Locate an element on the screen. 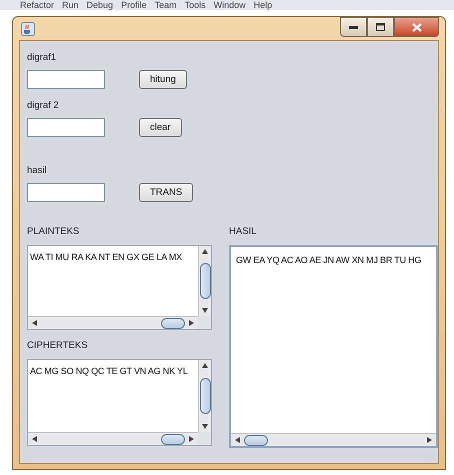 This screenshot has width=454, height=475. maximize-button is located at coordinates (380, 27).